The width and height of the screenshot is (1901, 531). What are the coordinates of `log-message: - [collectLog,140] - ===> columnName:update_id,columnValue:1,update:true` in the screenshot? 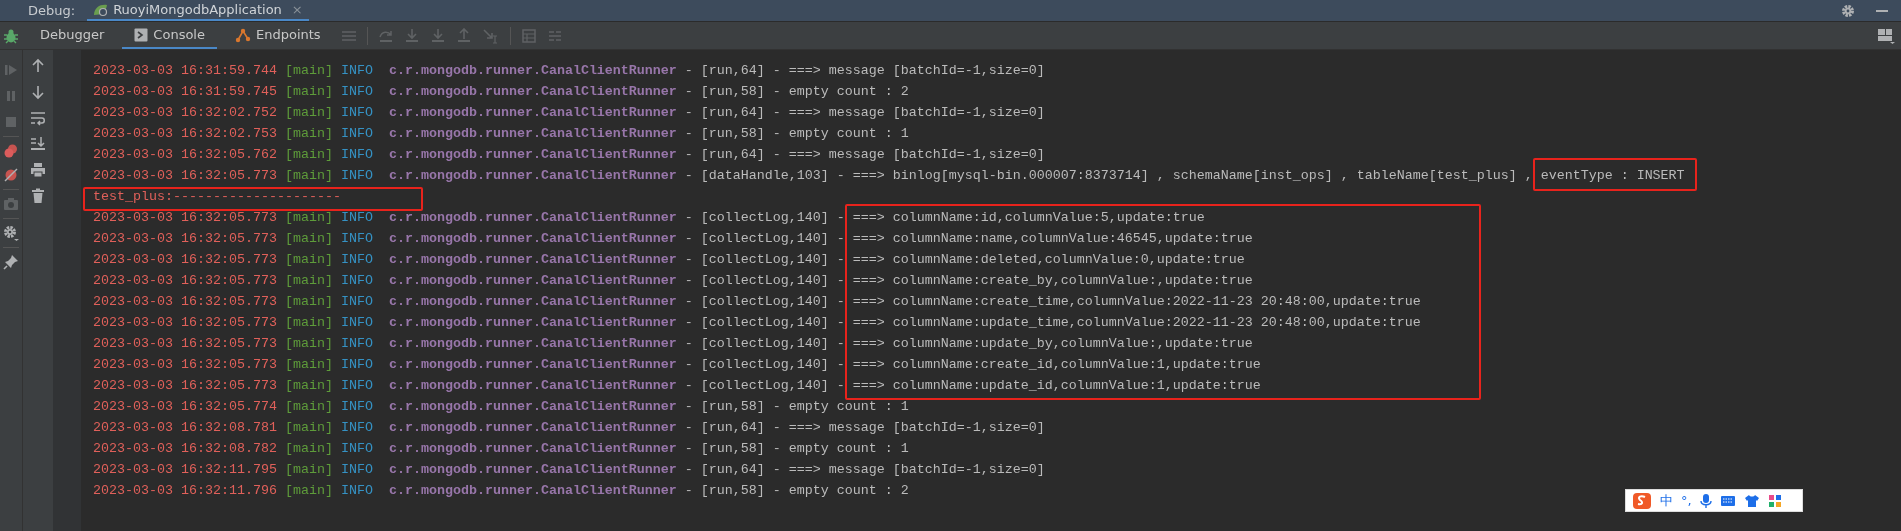 It's located at (972, 385).